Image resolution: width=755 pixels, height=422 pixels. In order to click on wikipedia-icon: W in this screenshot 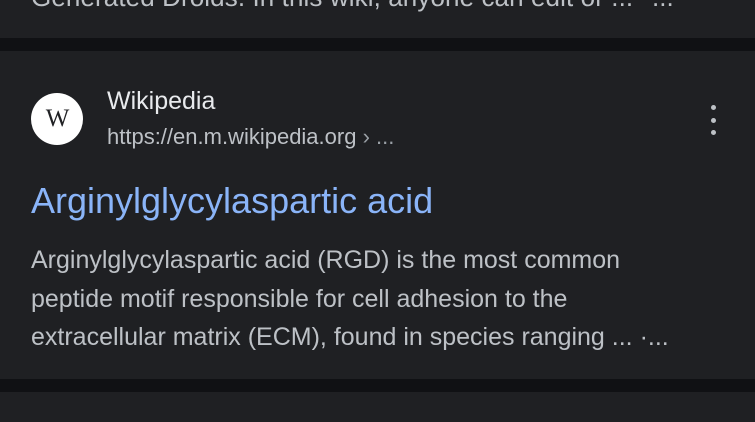, I will do `click(57, 119)`.